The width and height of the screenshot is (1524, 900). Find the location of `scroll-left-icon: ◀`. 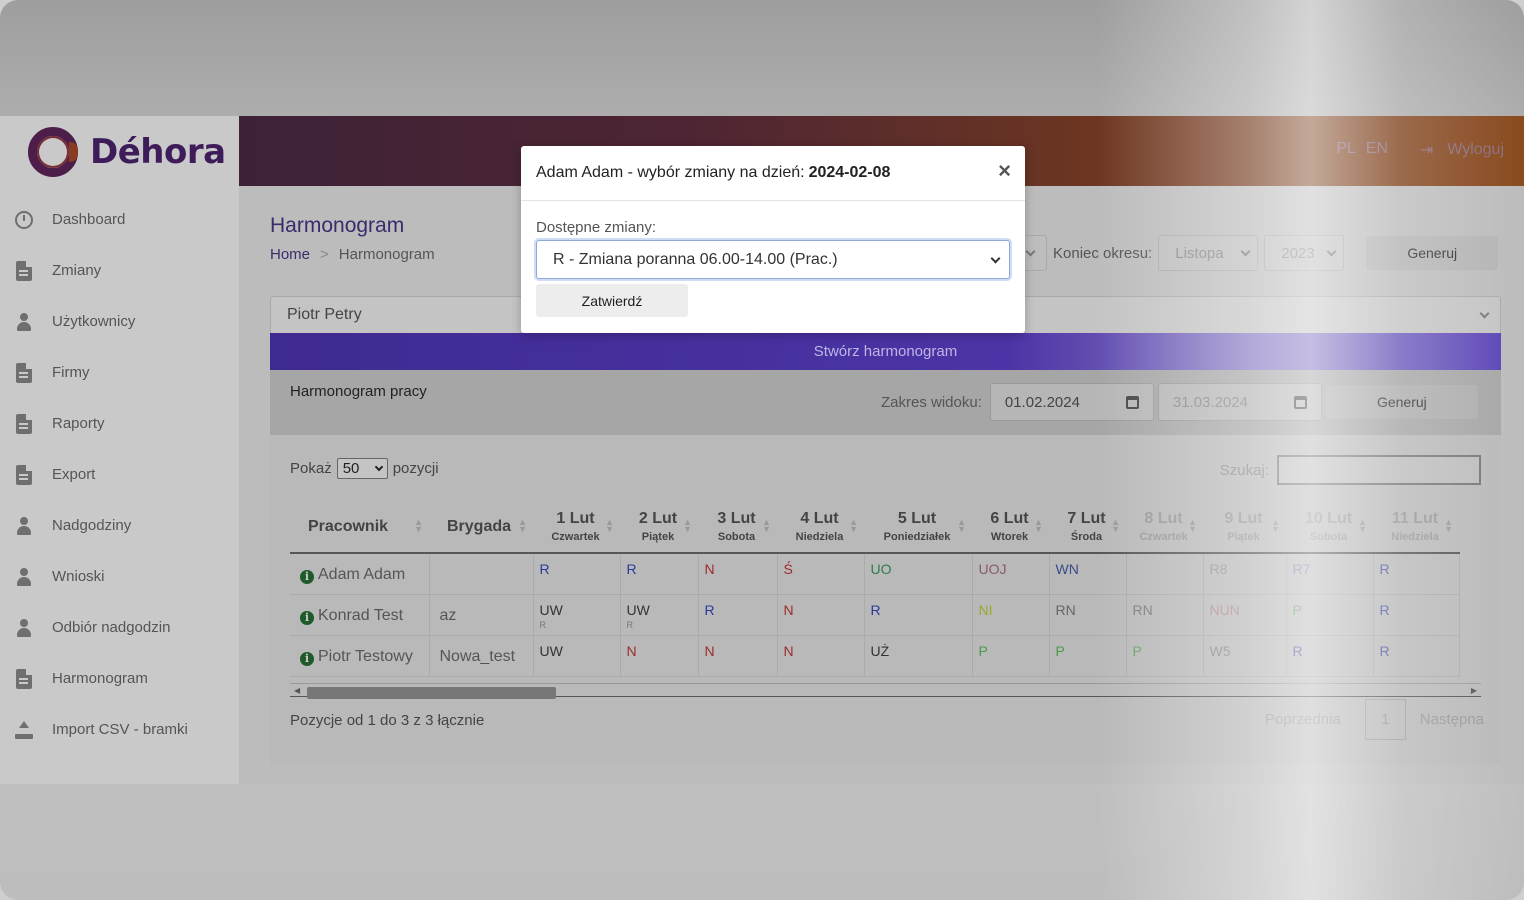

scroll-left-icon: ◀ is located at coordinates (297, 690).